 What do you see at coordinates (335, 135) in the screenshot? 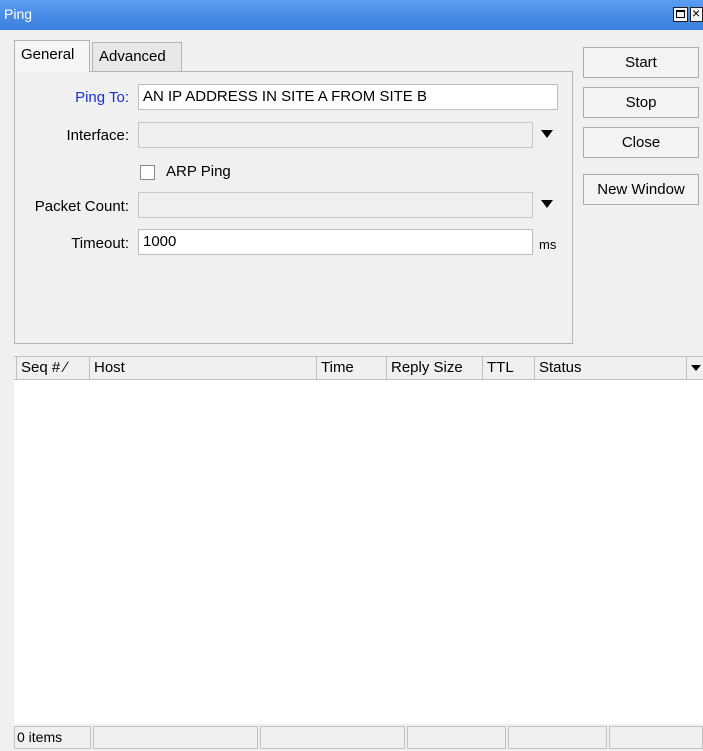
I see `interface-field` at bounding box center [335, 135].